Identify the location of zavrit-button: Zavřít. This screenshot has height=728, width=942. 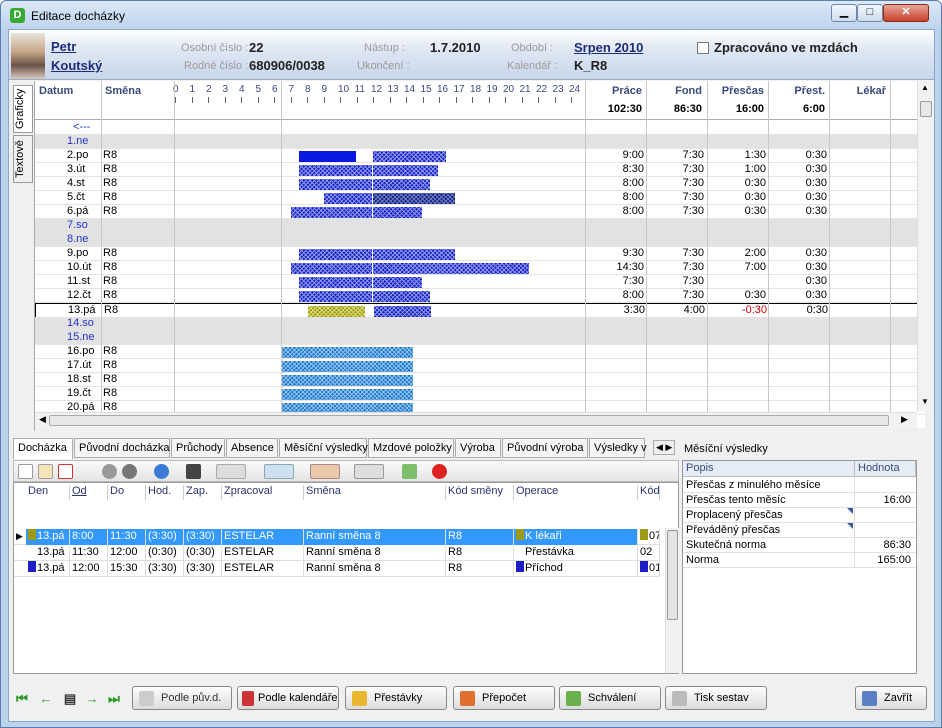
(891, 698).